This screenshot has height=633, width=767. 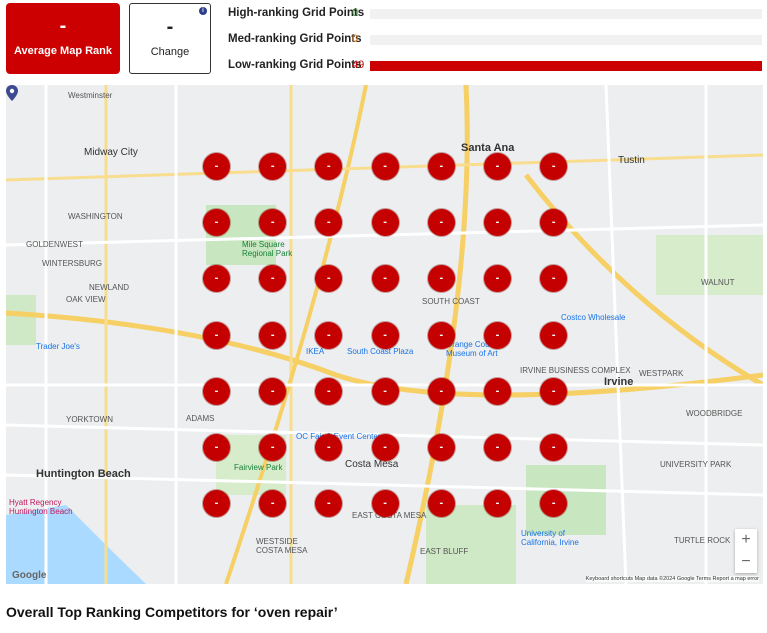 What do you see at coordinates (619, 382) in the screenshot?
I see `map-label-irvine: Irvine` at bounding box center [619, 382].